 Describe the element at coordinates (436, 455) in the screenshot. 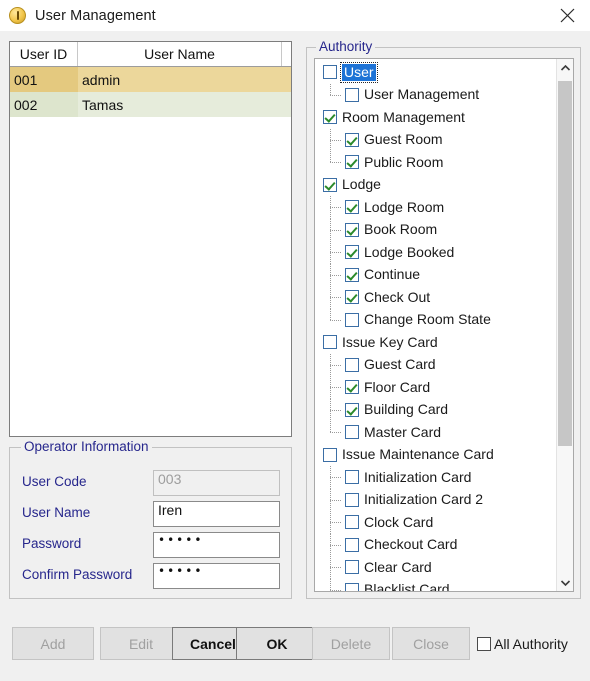

I see `authority-tree-item: Issue Maintenance Card` at that location.